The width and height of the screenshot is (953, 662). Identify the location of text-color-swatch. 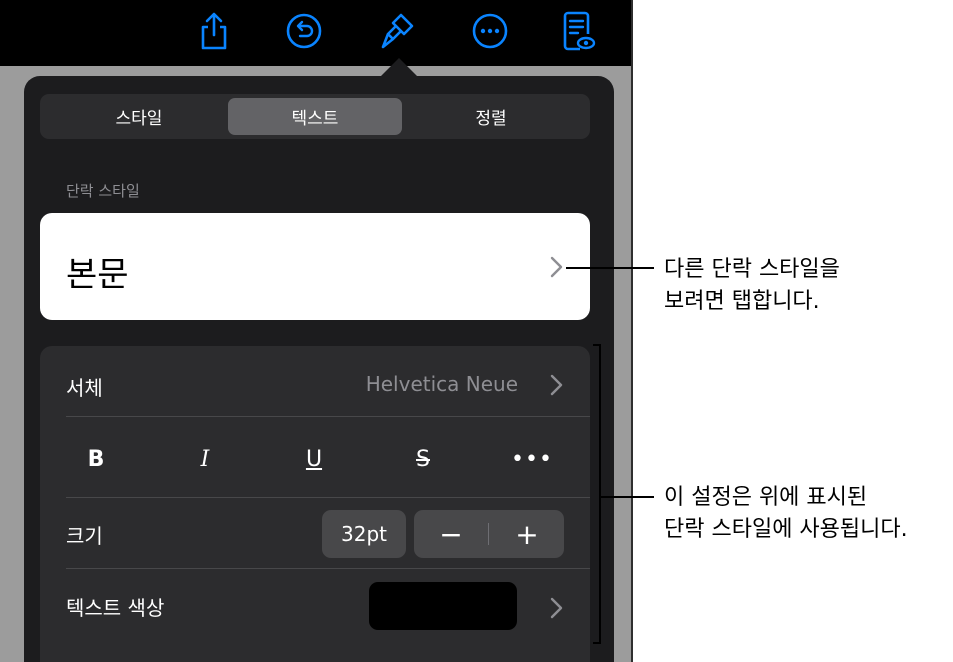
(443, 606).